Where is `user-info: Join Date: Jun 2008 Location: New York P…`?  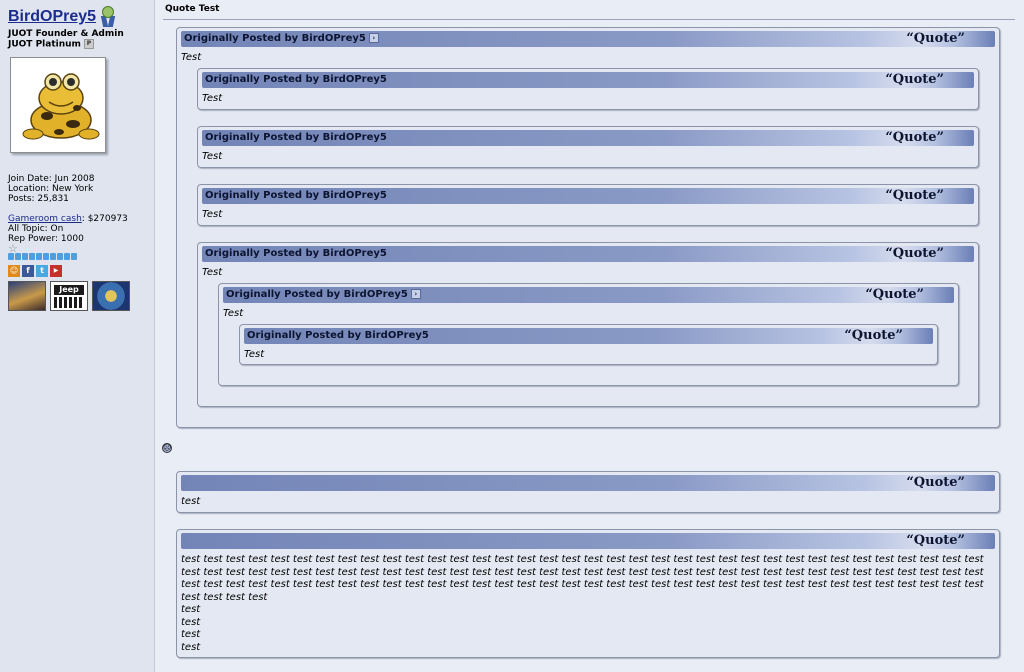 user-info: Join Date: Jun 2008 Location: New York P… is located at coordinates (81, 209).